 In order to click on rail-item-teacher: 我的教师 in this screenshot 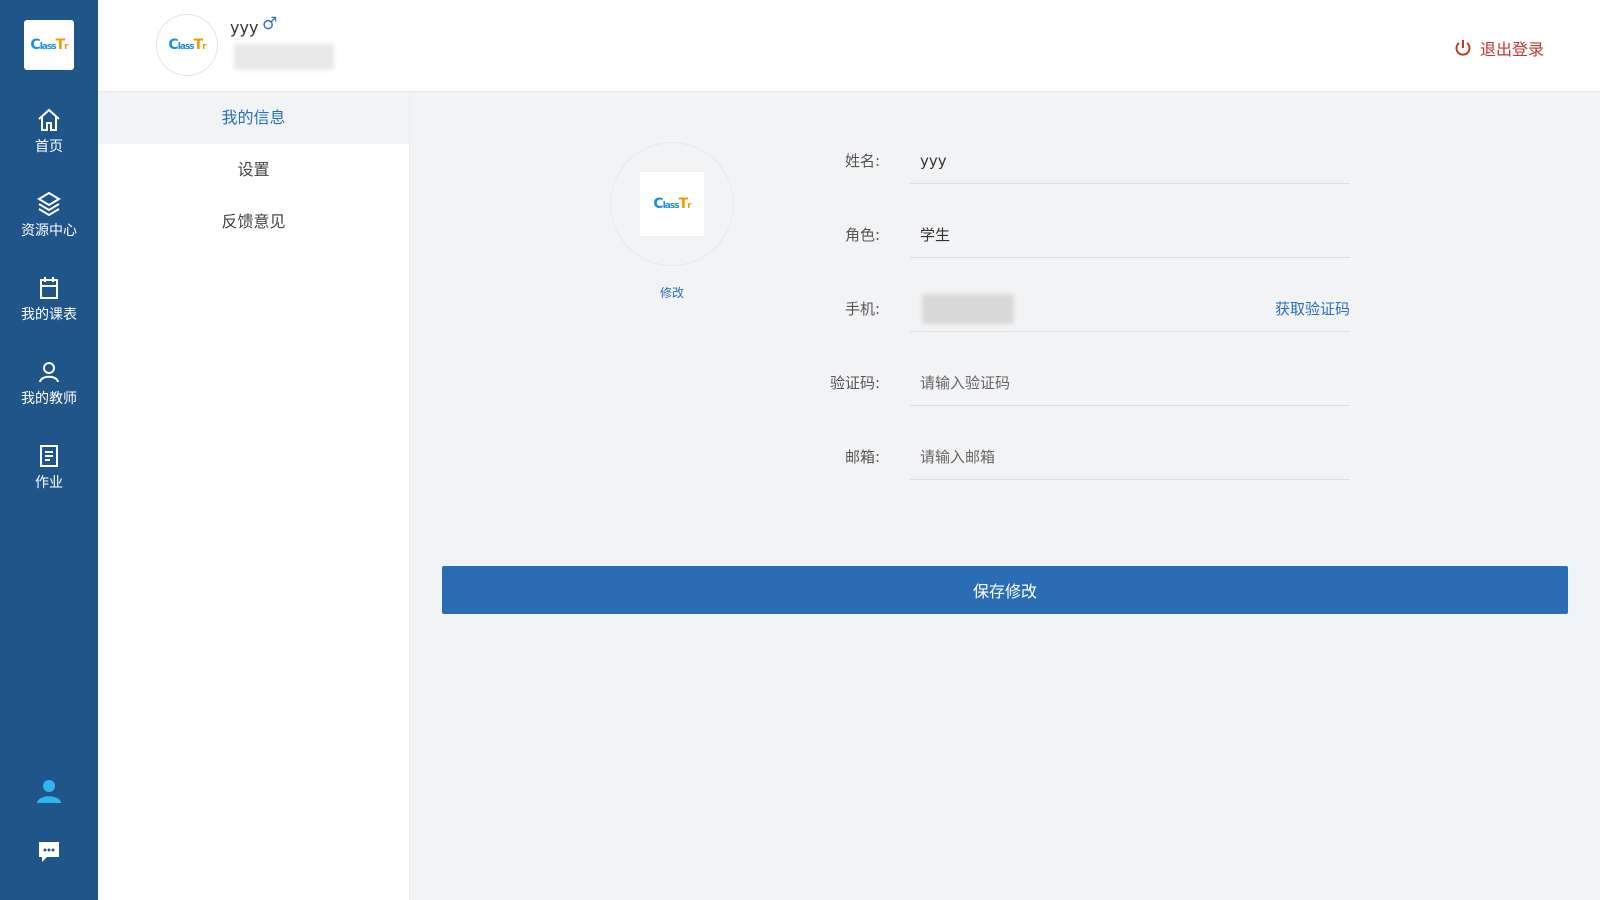, I will do `click(49, 383)`.